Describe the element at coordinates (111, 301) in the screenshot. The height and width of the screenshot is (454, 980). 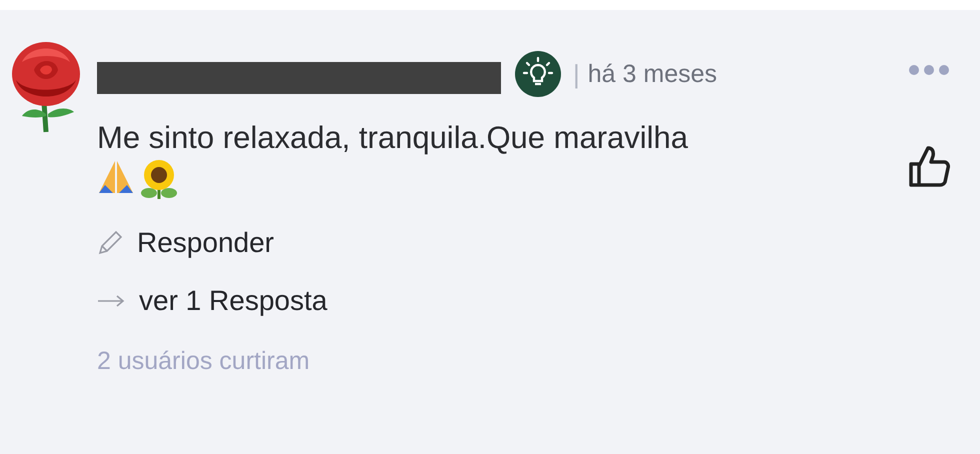
I see `arrow-icon` at that location.